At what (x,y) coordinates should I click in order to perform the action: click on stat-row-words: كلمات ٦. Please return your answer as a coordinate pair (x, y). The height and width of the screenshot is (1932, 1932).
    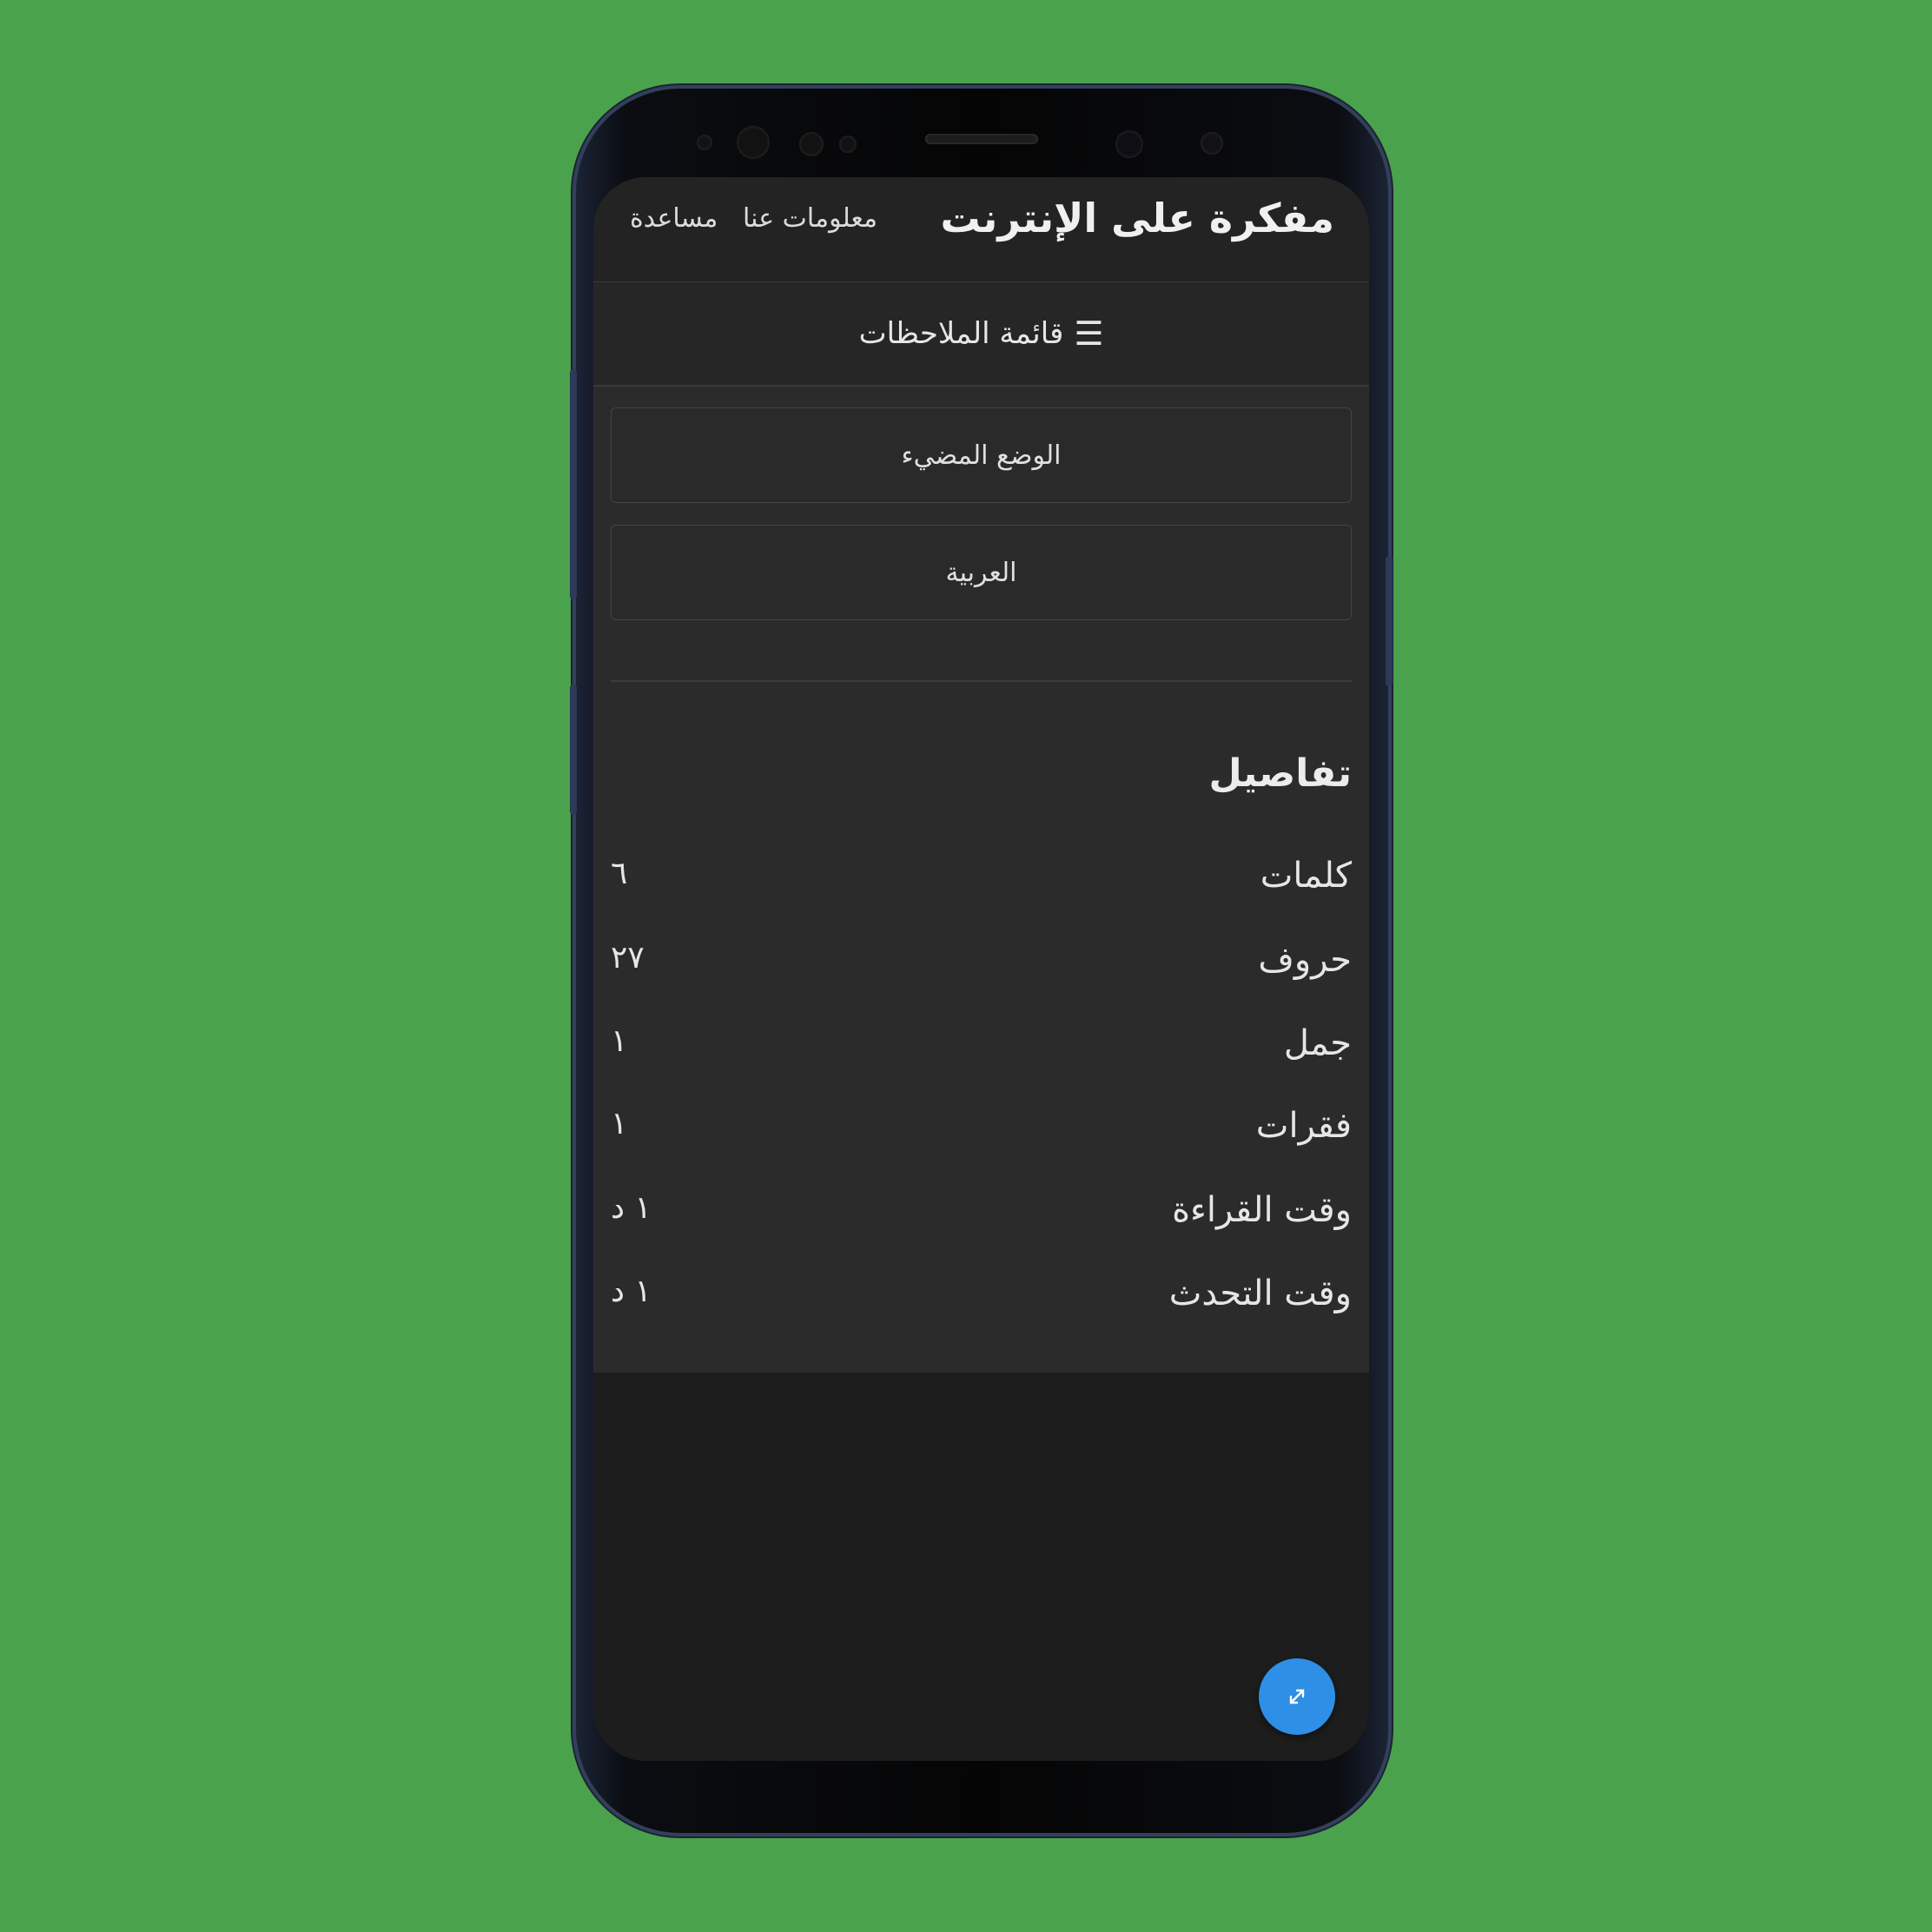
    Looking at the image, I should click on (982, 882).